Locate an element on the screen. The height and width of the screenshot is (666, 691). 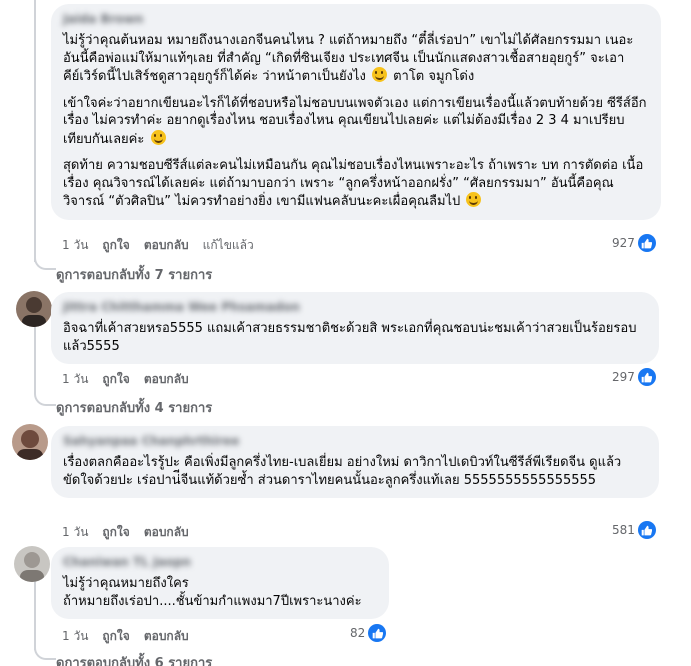
view-replies-label: ดูการตอบกลับทั้ง 4 รายการ is located at coordinates (134, 408).